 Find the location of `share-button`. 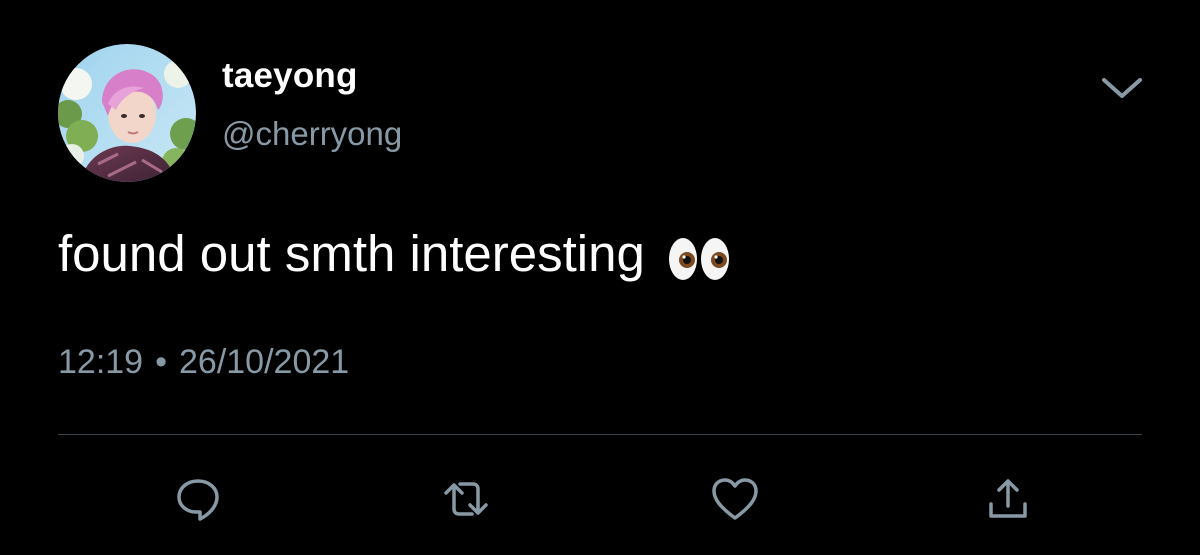

share-button is located at coordinates (1008, 499).